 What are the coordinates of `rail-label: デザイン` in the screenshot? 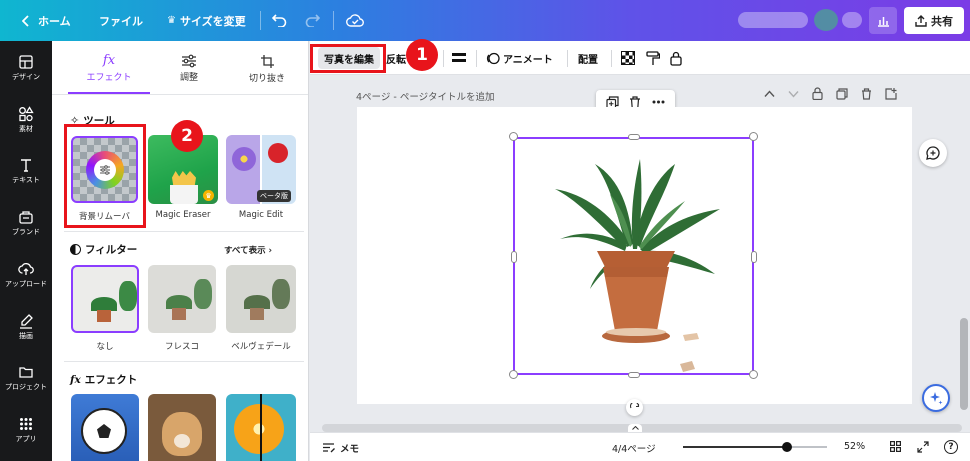 It's located at (26, 77).